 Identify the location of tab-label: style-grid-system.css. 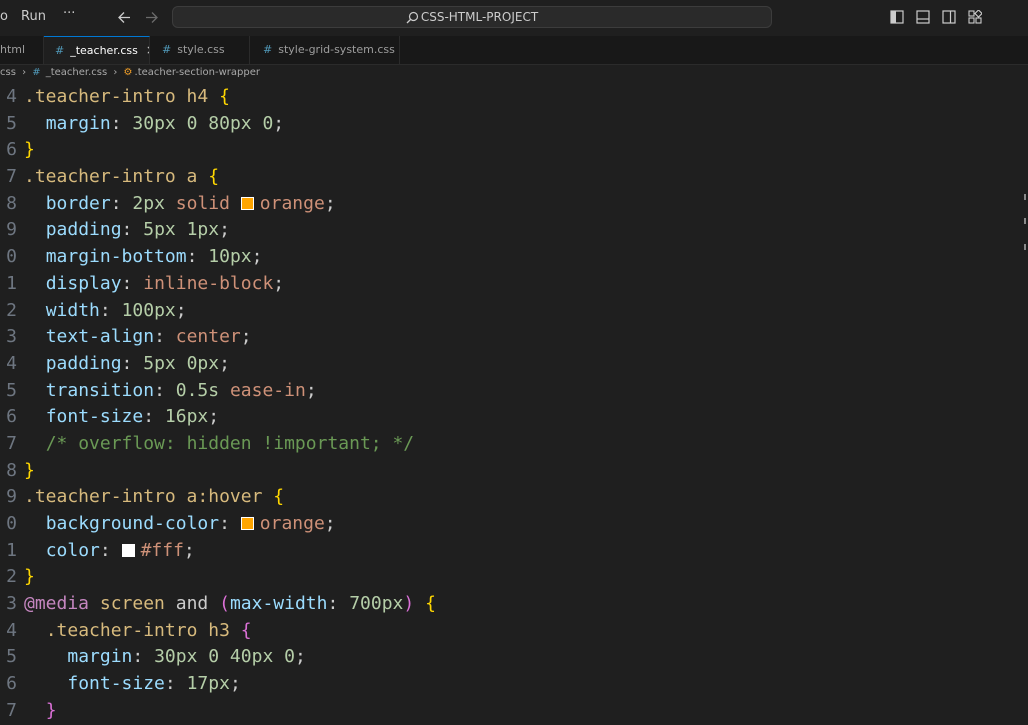
(336, 49).